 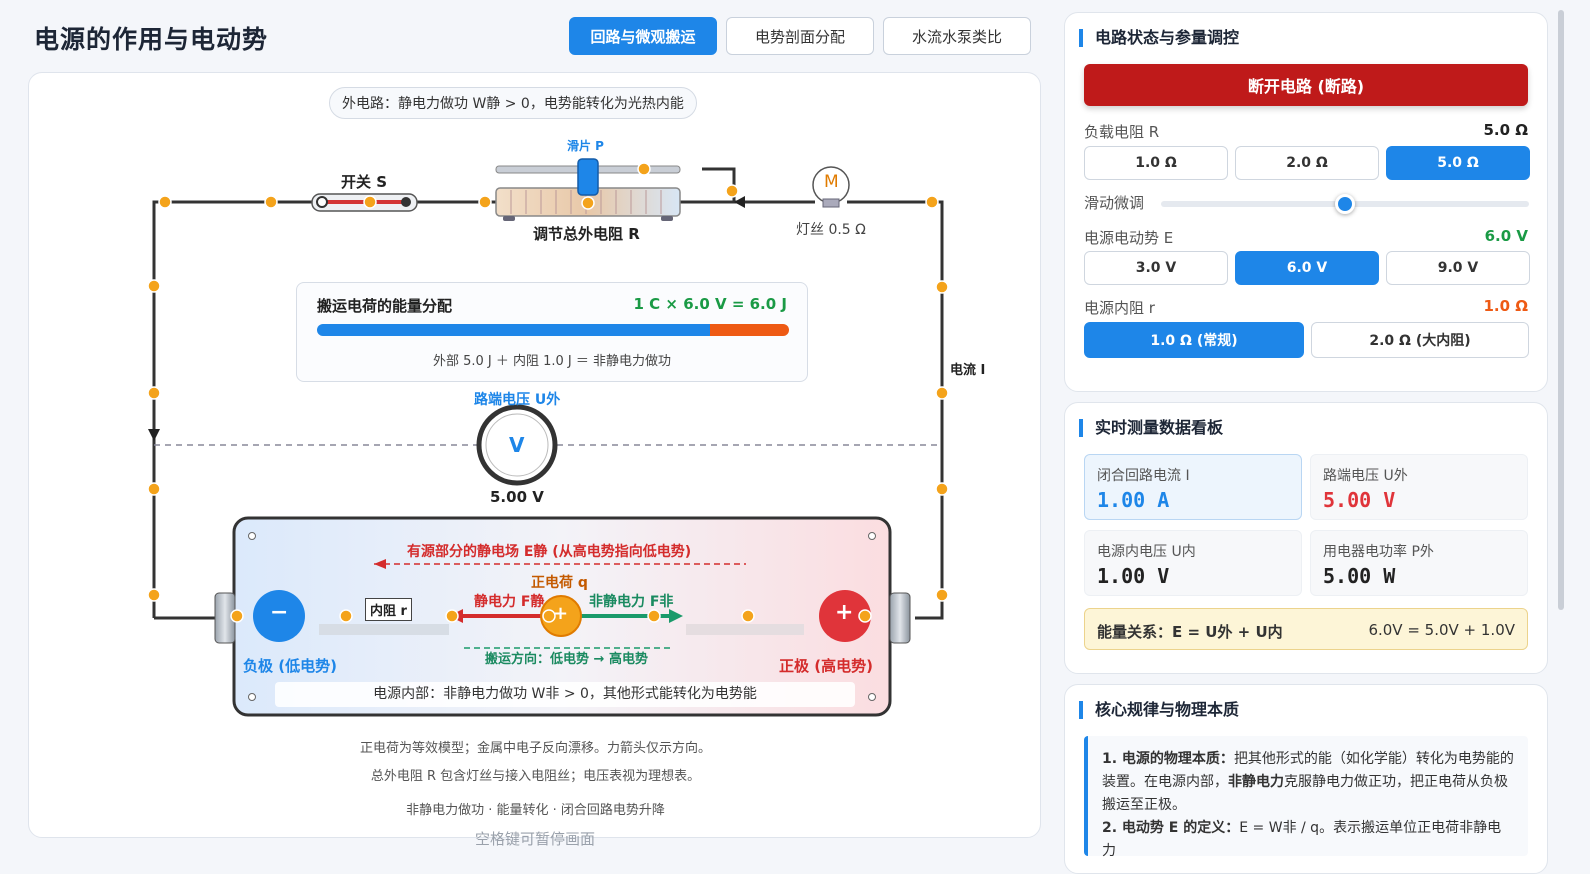 What do you see at coordinates (151, 39) in the screenshot?
I see `page-title: 电源的作用与电动势` at bounding box center [151, 39].